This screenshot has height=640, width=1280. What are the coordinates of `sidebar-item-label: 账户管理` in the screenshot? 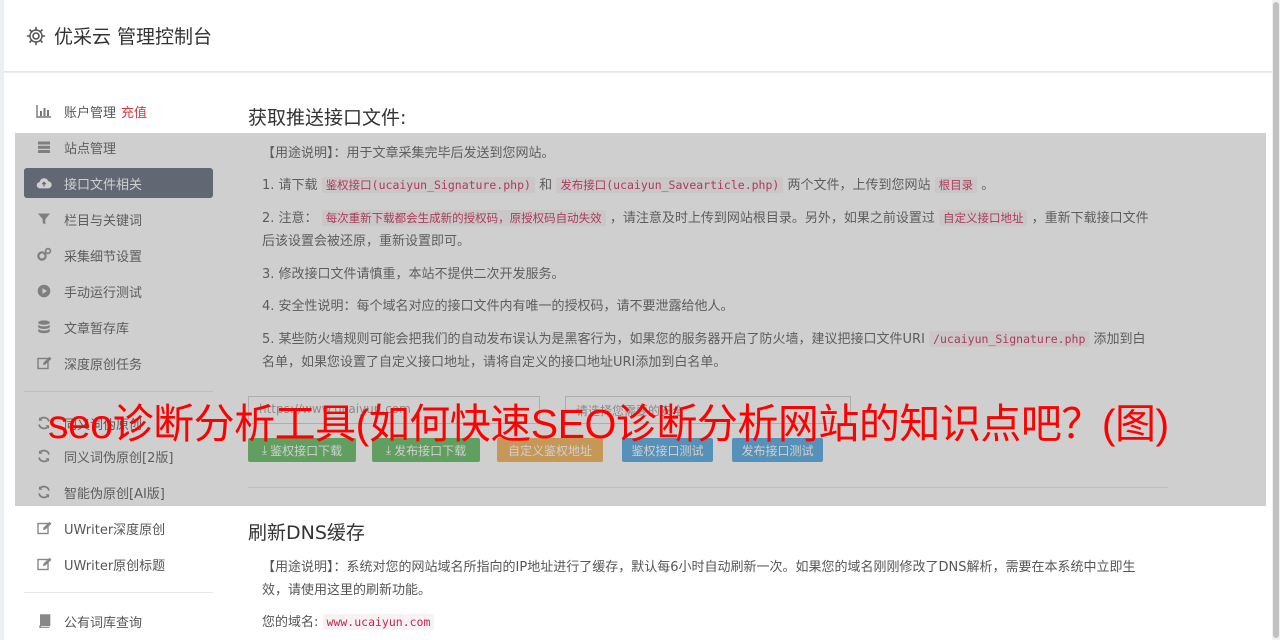 It's located at (90, 113).